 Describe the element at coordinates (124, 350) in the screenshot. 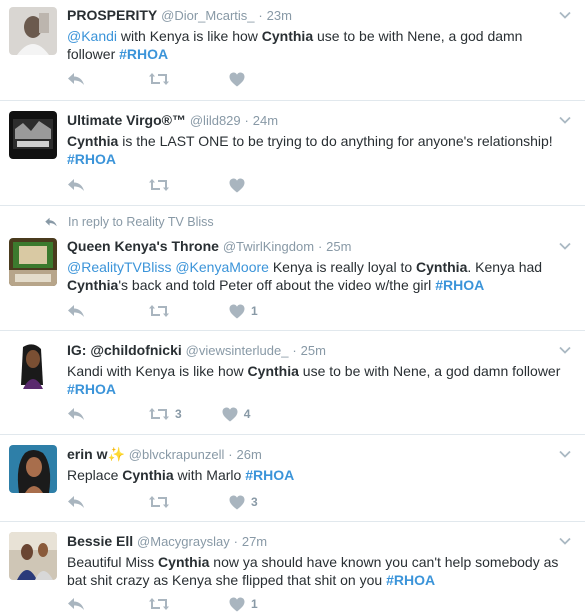

I see `author-name: IG: @childofnicki` at that location.